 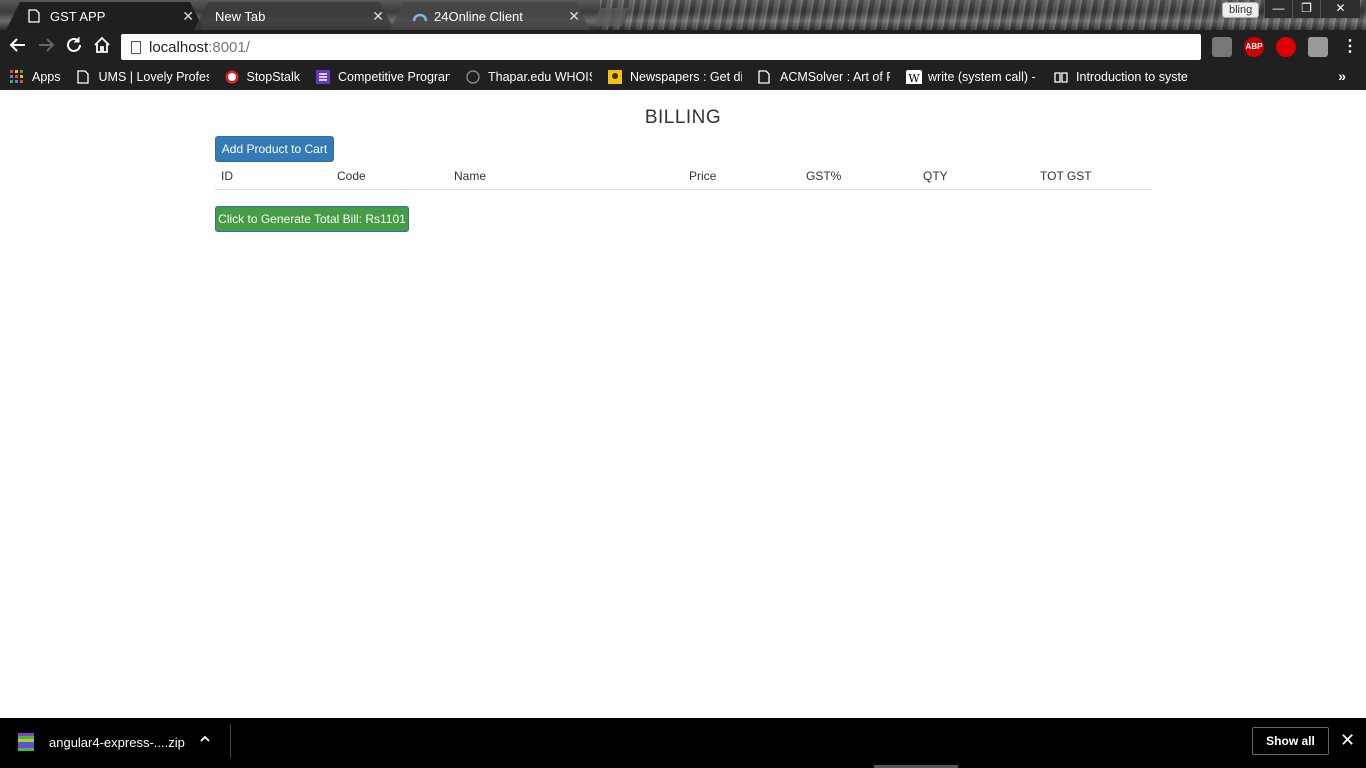 What do you see at coordinates (1340, 9) in the screenshot?
I see `close-window-icon: ✕` at bounding box center [1340, 9].